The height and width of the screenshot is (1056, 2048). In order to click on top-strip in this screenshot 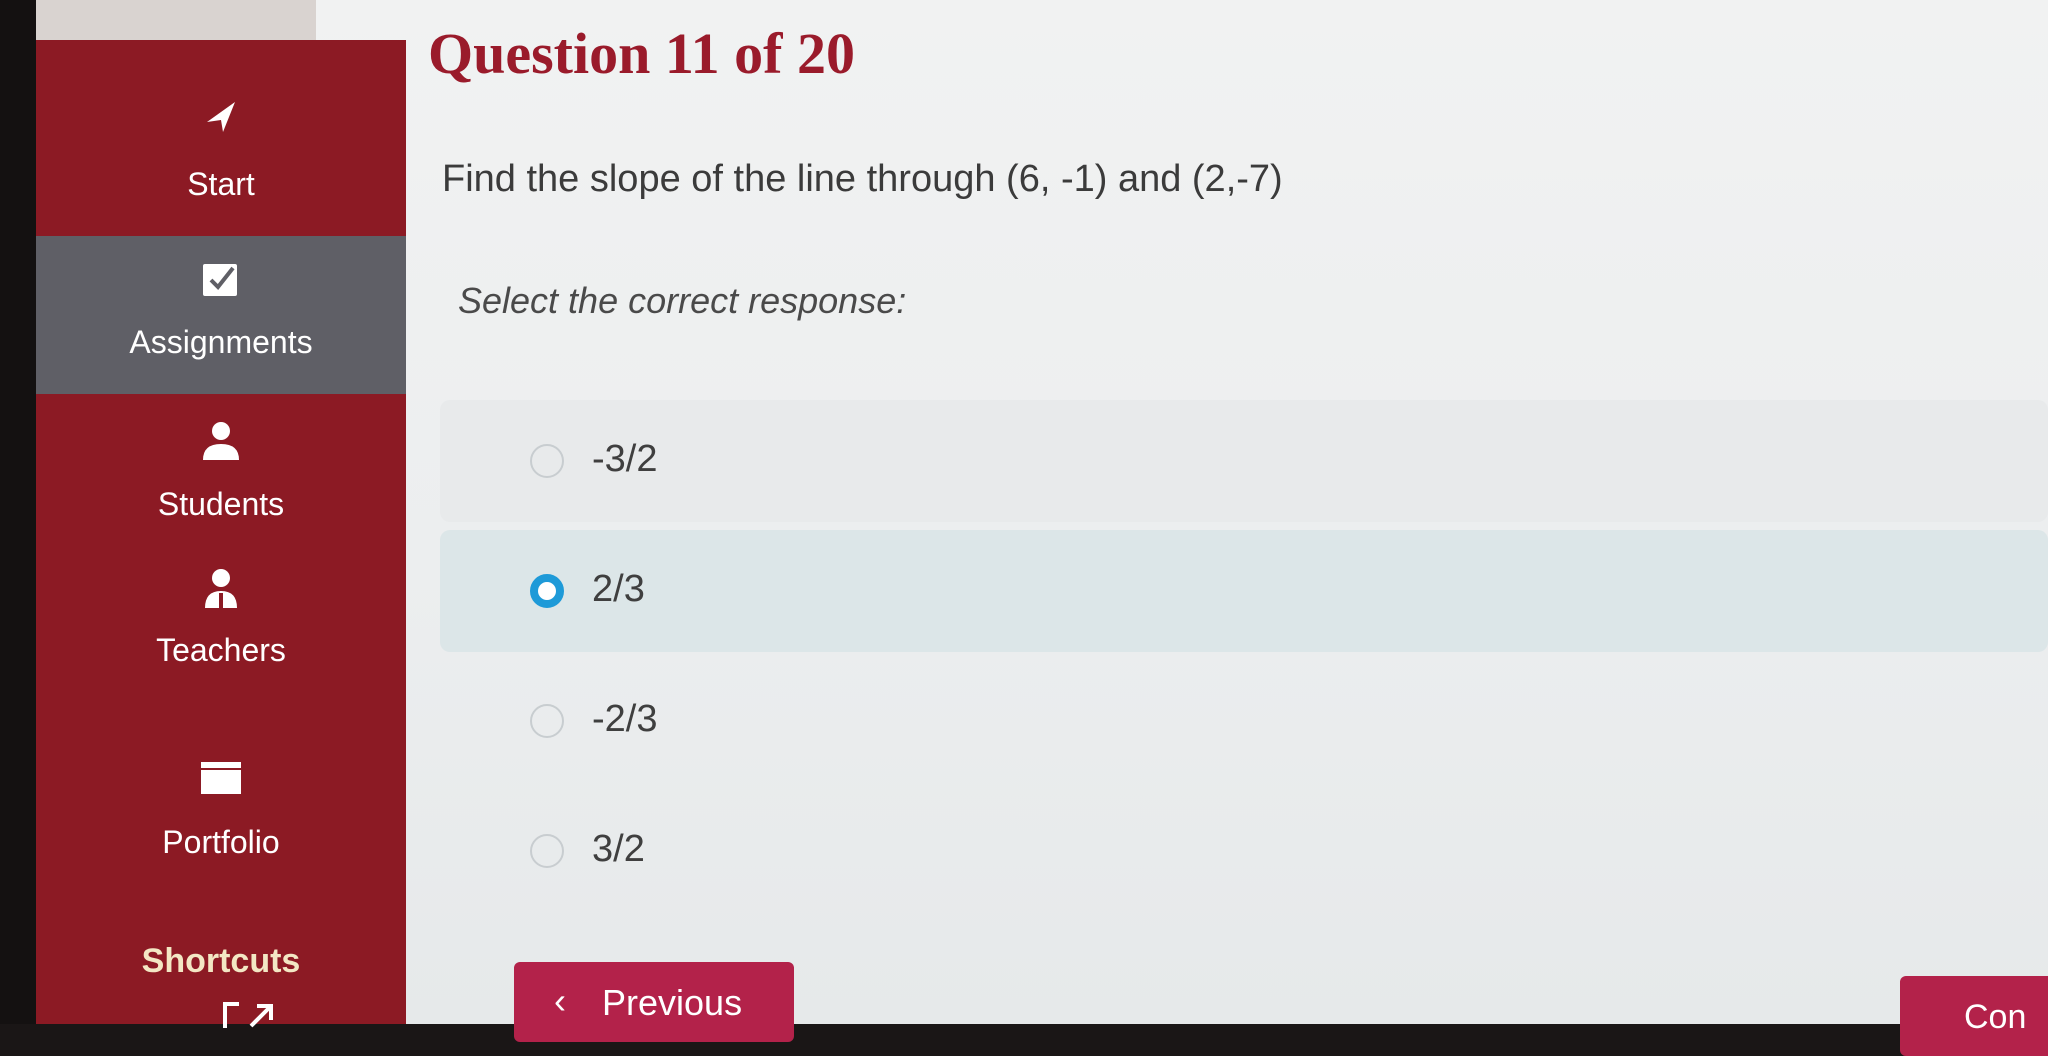, I will do `click(176, 20)`.